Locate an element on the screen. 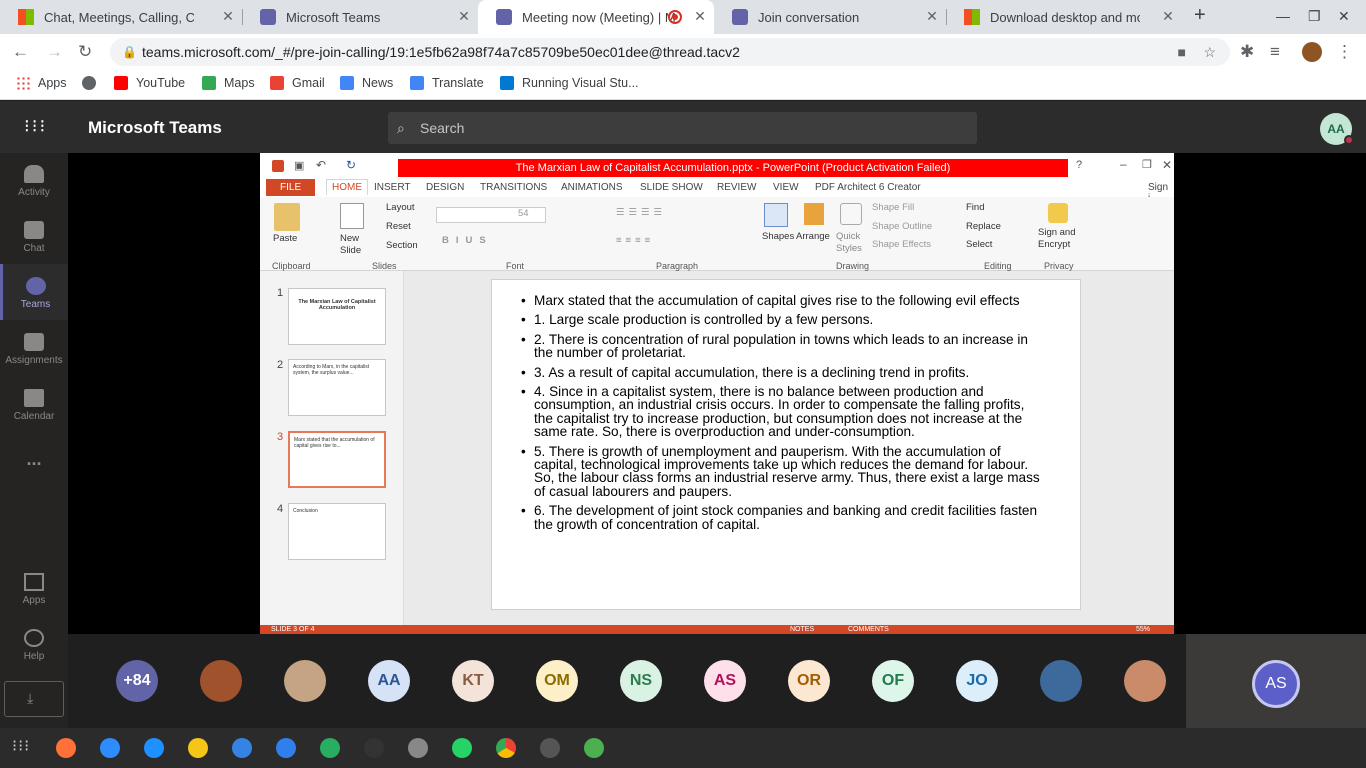 The height and width of the screenshot is (768, 1366). tab-file: FILE is located at coordinates (291, 187).